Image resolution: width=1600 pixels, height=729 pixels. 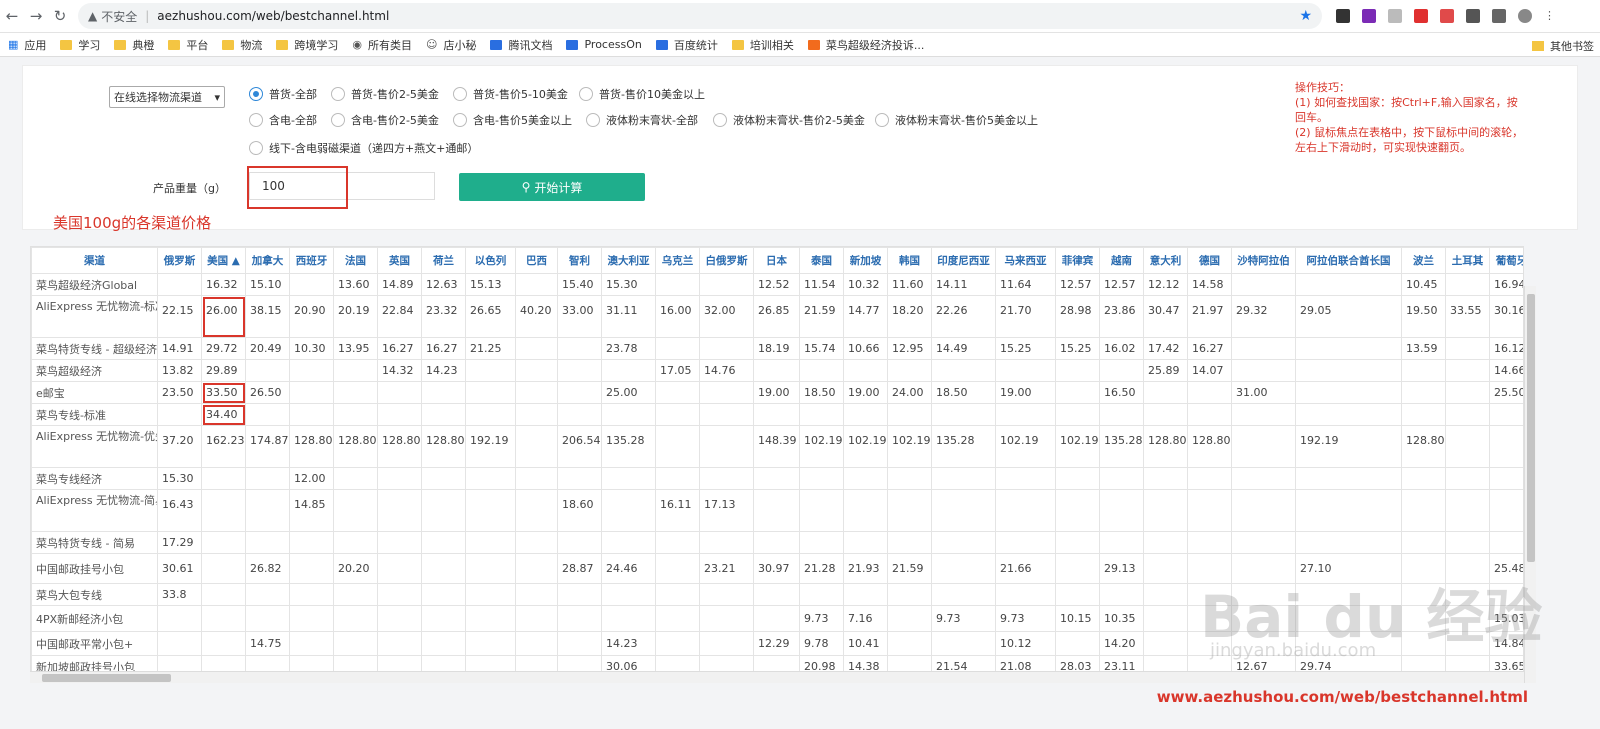 What do you see at coordinates (579, 260) in the screenshot?
I see `column-header-country: 智利` at bounding box center [579, 260].